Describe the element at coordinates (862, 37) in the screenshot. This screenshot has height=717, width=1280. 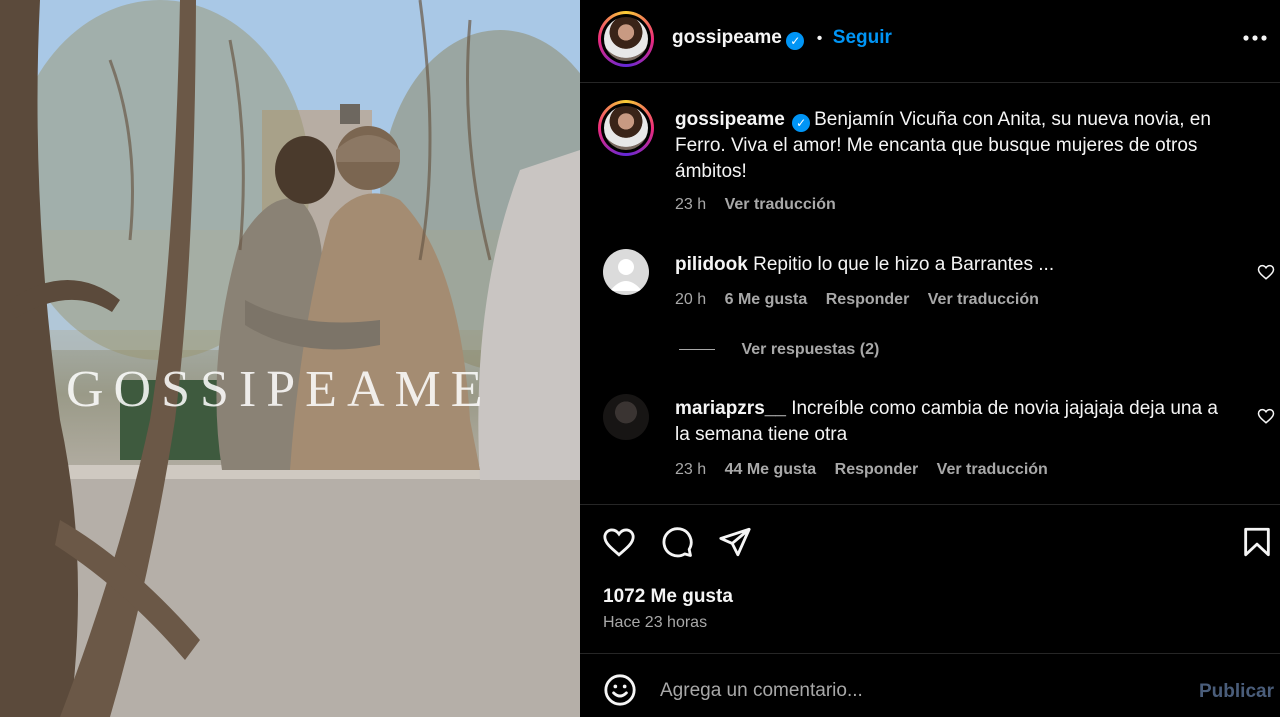
I see `follow-button: Seguir` at that location.